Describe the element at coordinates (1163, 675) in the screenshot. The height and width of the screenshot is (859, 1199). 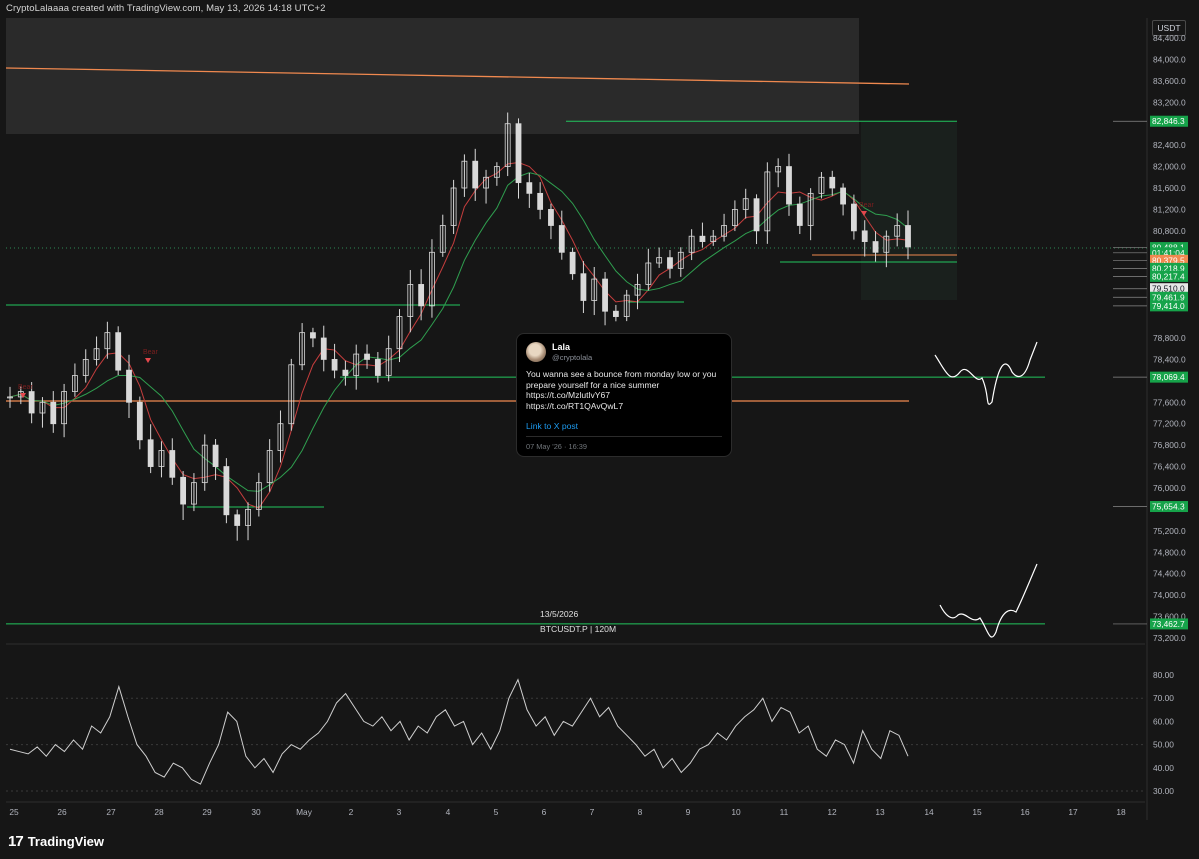
I see `rsi-tick-label: 80.00` at that location.